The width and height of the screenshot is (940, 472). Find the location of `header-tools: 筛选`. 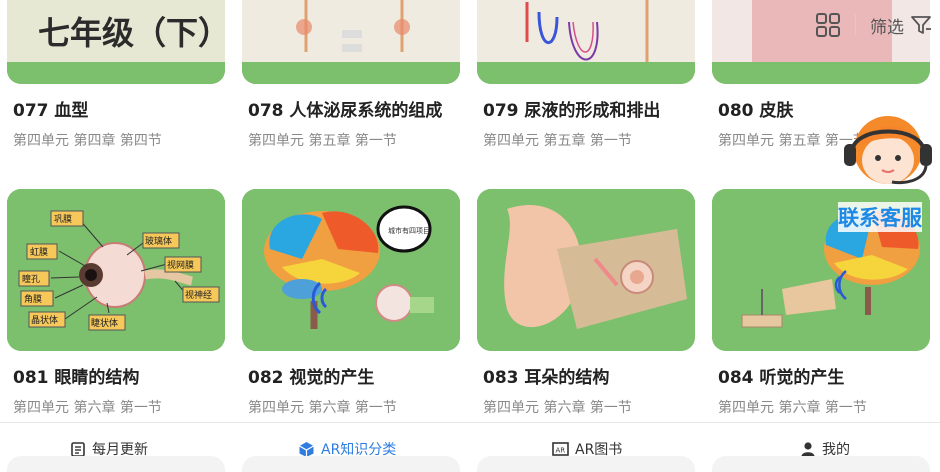

header-tools: 筛选 is located at coordinates (873, 25).